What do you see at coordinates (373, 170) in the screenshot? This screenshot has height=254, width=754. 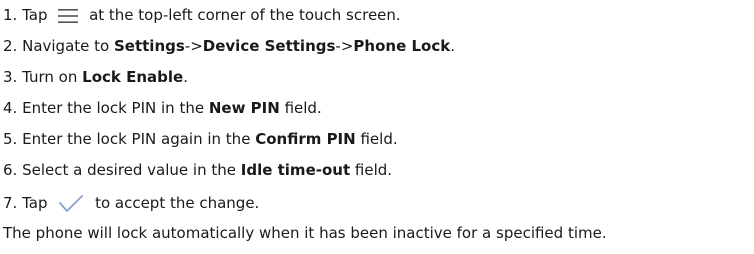 I see `step-6-post: field.` at bounding box center [373, 170].